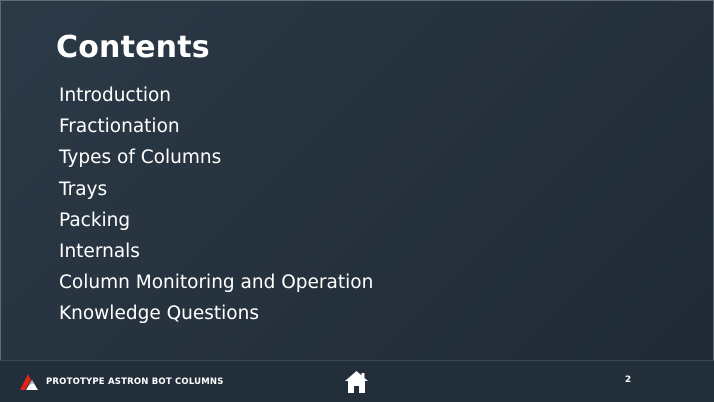  What do you see at coordinates (628, 380) in the screenshot?
I see `page-number: 2` at bounding box center [628, 380].